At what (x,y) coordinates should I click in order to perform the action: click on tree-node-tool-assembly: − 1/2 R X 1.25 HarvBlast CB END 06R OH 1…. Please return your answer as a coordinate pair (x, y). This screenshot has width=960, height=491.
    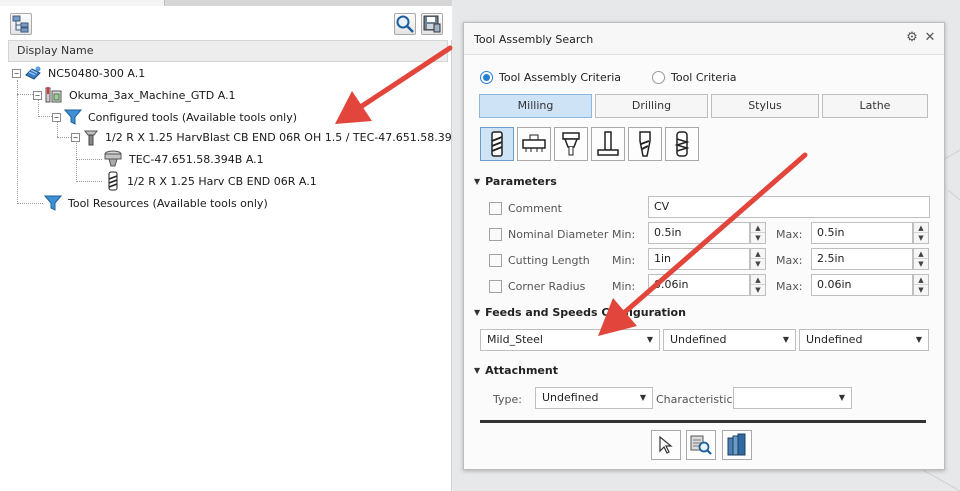
    Looking at the image, I should click on (266, 137).